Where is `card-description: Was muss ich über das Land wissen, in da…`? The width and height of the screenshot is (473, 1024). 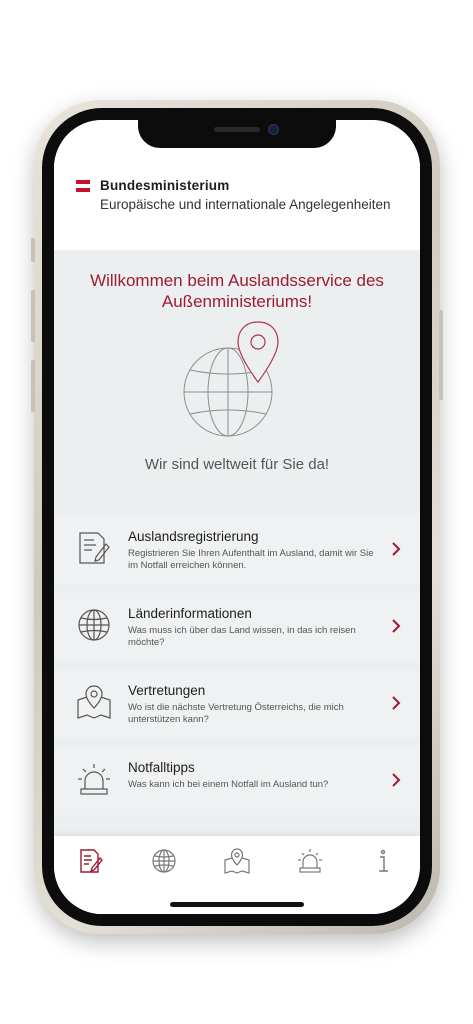
card-description: Was muss ich über das Land wissen, in da… is located at coordinates (242, 636).